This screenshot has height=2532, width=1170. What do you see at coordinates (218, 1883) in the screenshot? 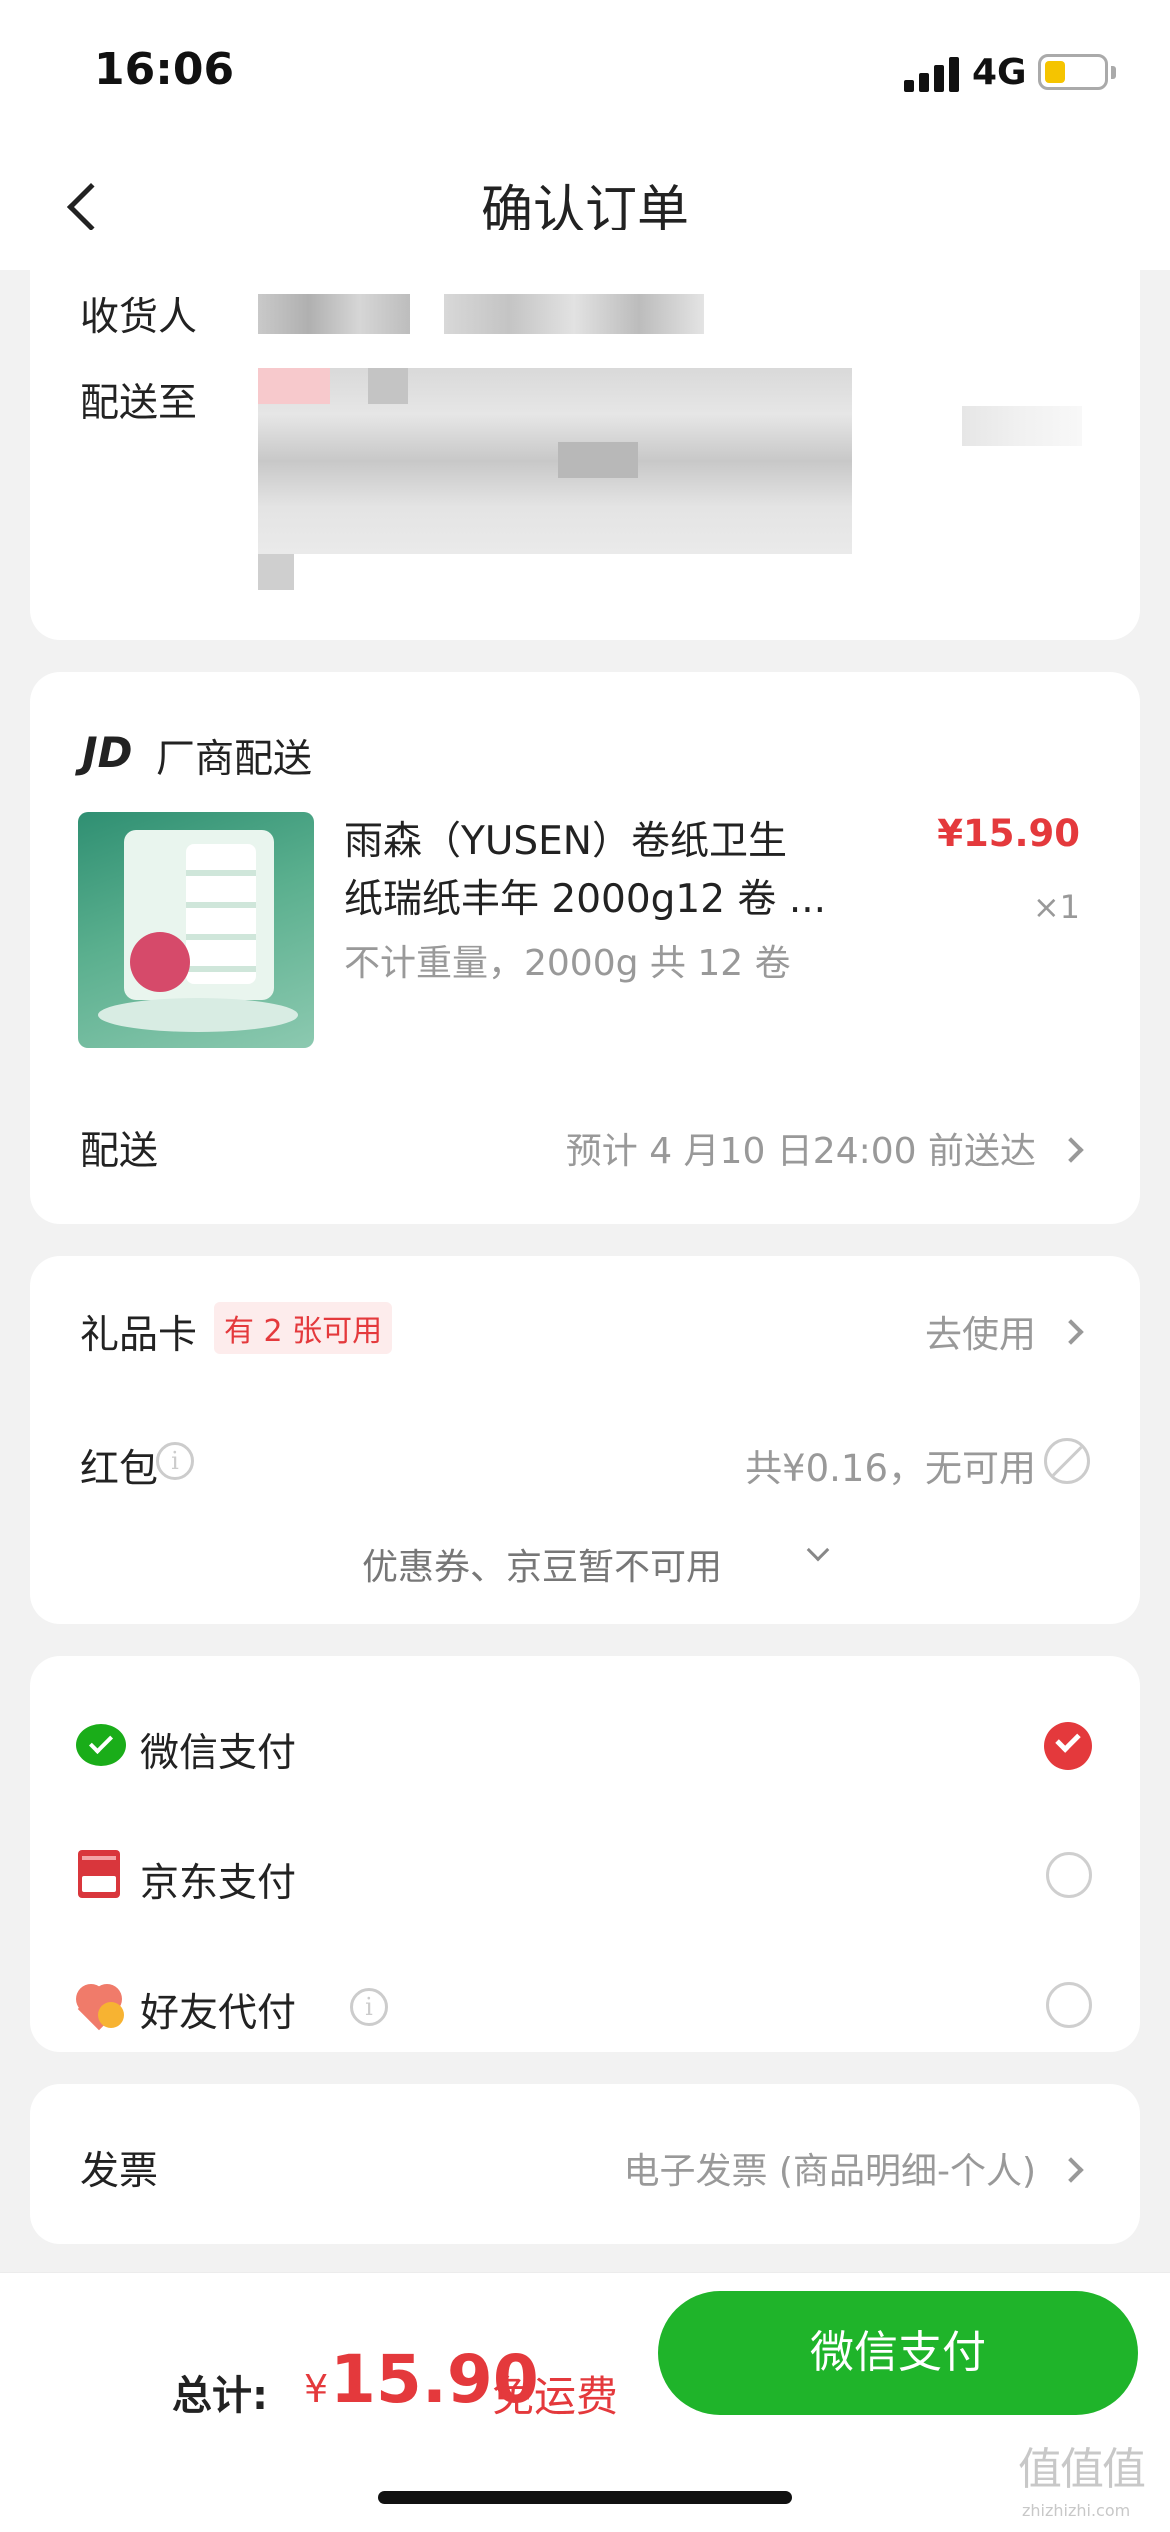
I see `payment-label: 京东支付` at bounding box center [218, 1883].